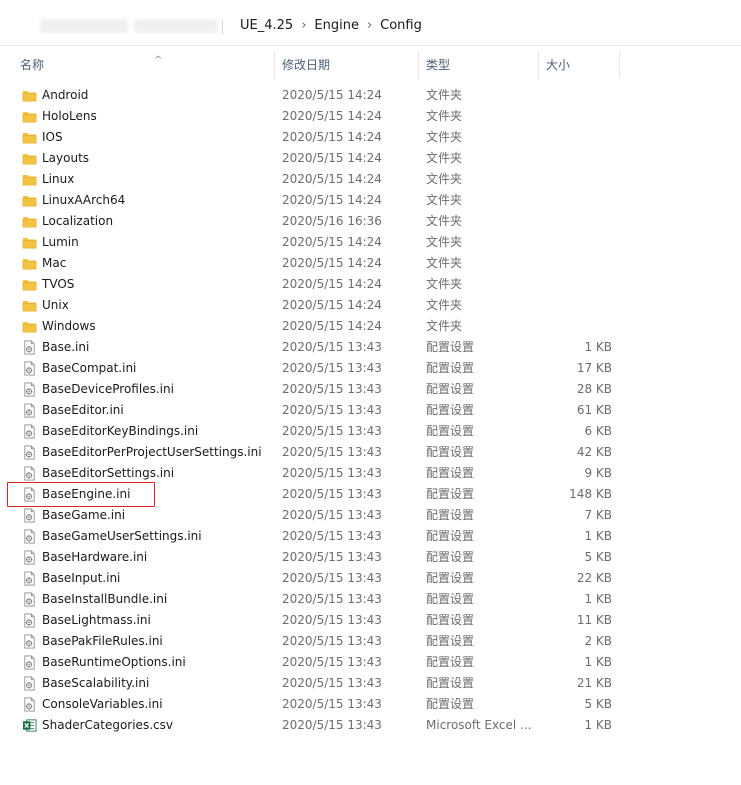  What do you see at coordinates (370, 221) in the screenshot?
I see `folder-row: Localization 2020/5/16 16:36 文件夹` at bounding box center [370, 221].